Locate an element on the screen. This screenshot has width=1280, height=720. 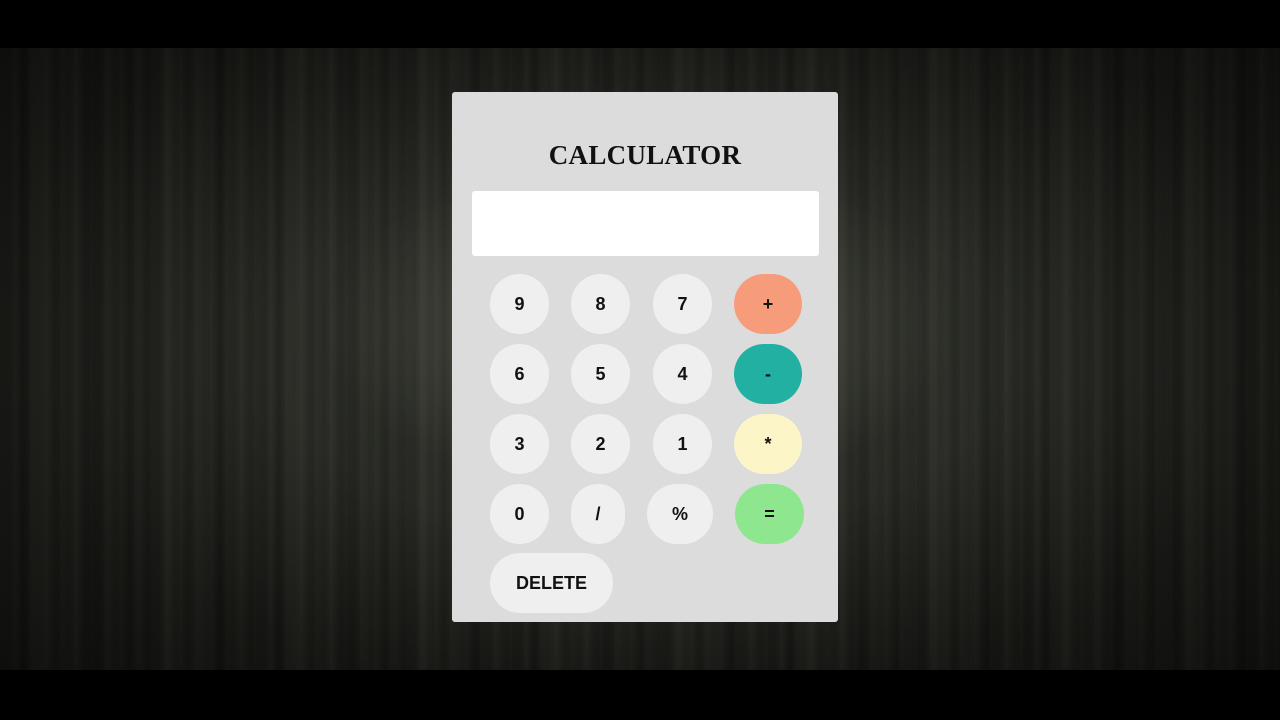
calculator-display is located at coordinates (645, 223).